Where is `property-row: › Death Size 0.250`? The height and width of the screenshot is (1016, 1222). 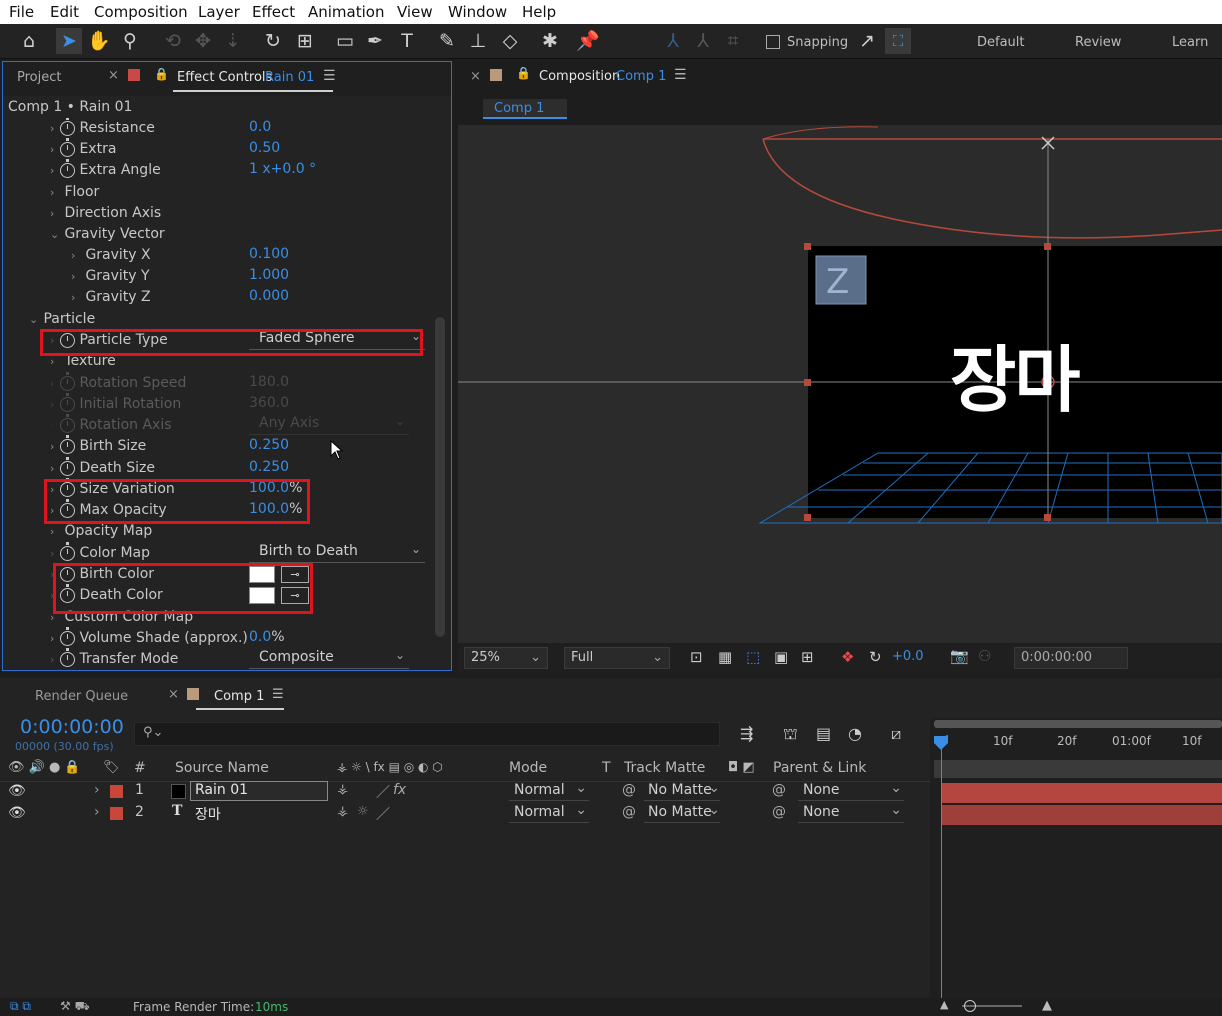
property-row: › Death Size 0.250 is located at coordinates (217, 467).